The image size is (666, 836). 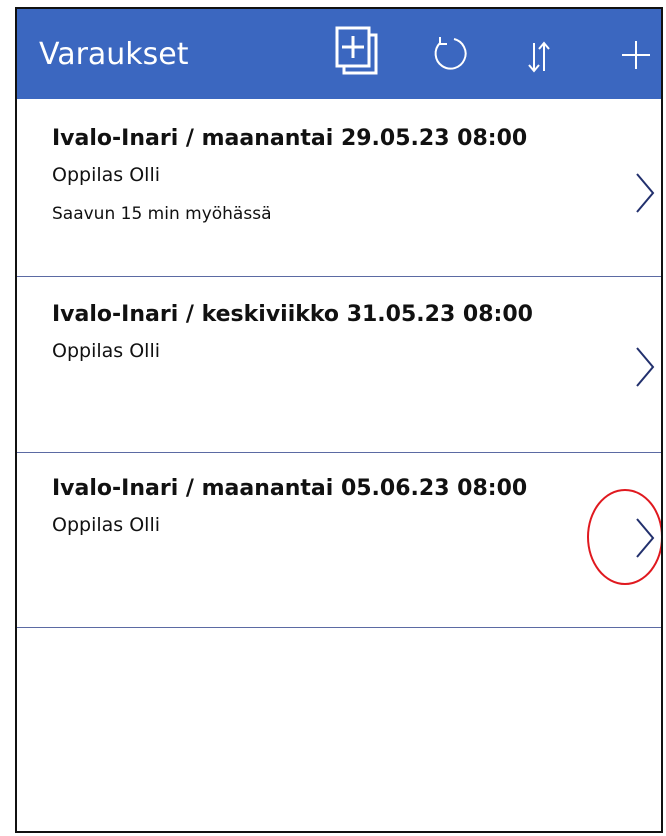 I want to click on add-item-icon, so click(x=359, y=52).